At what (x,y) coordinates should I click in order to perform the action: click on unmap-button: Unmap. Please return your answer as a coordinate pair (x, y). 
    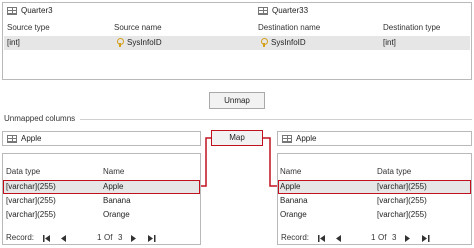
    Looking at the image, I should click on (237, 100).